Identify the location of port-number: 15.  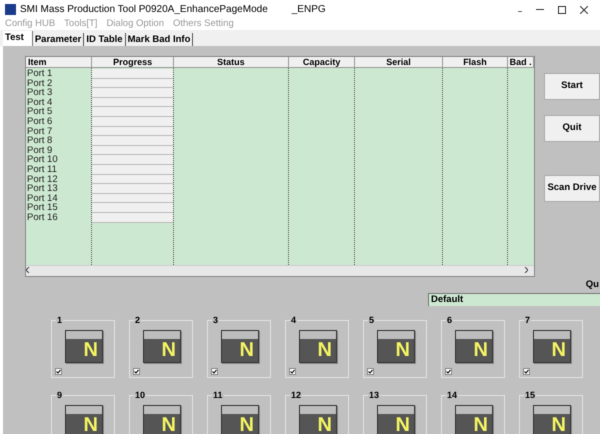
(530, 395).